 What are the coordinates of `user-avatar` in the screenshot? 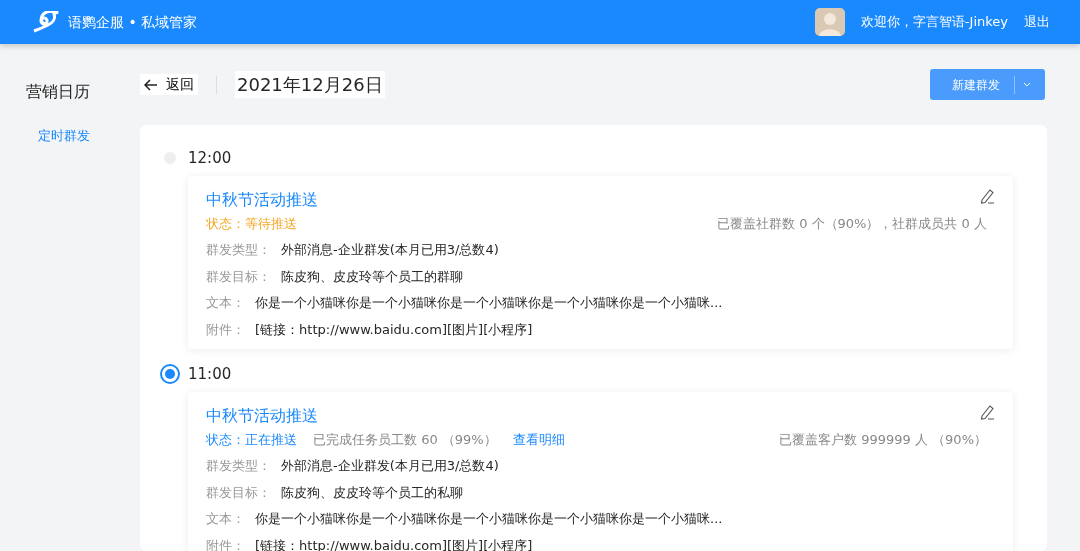 It's located at (829, 22).